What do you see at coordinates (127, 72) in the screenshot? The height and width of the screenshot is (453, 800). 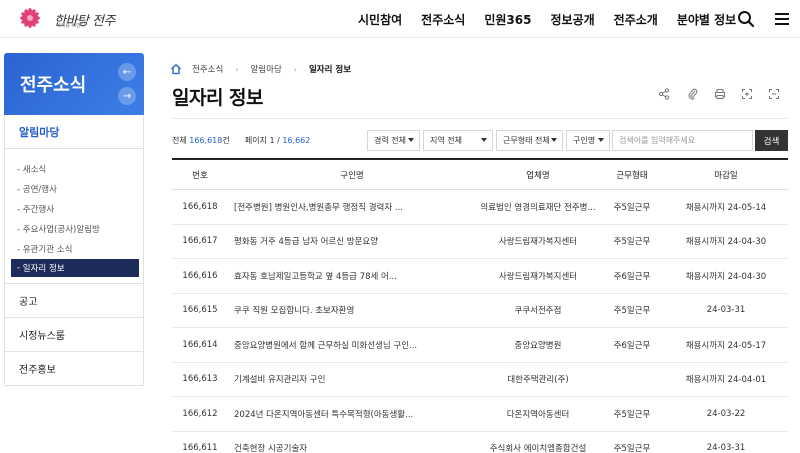 I see `arrow-left-icon: ←` at bounding box center [127, 72].